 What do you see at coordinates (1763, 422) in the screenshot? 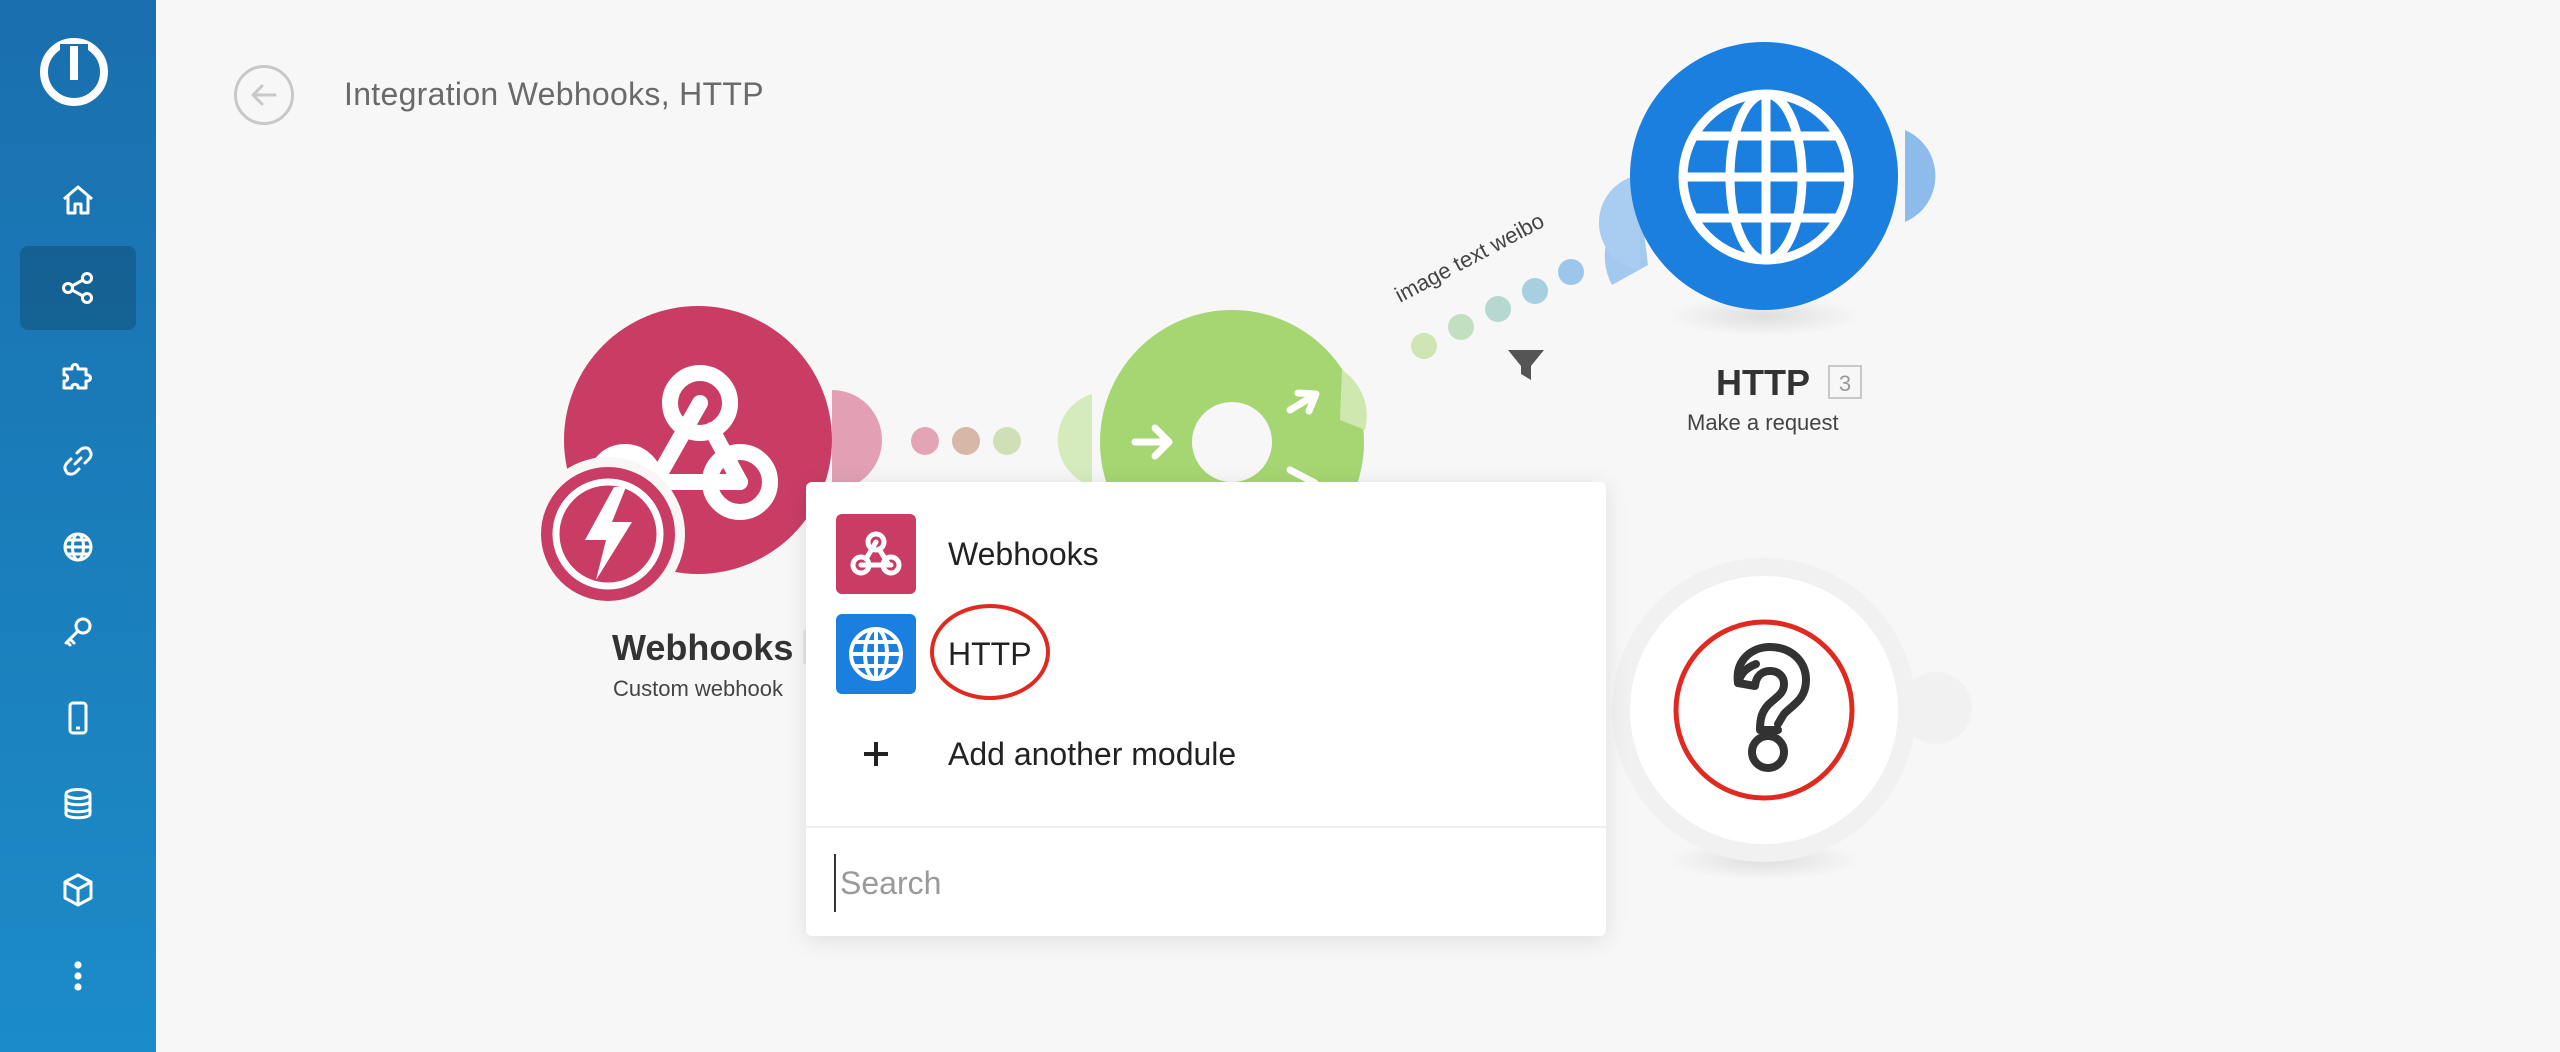
I see `http-module-subtitle: Make a request` at bounding box center [1763, 422].